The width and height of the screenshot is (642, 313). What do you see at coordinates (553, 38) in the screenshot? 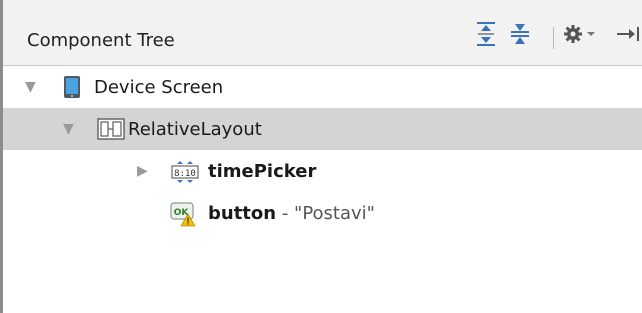
I see `toolbar-separator` at bounding box center [553, 38].